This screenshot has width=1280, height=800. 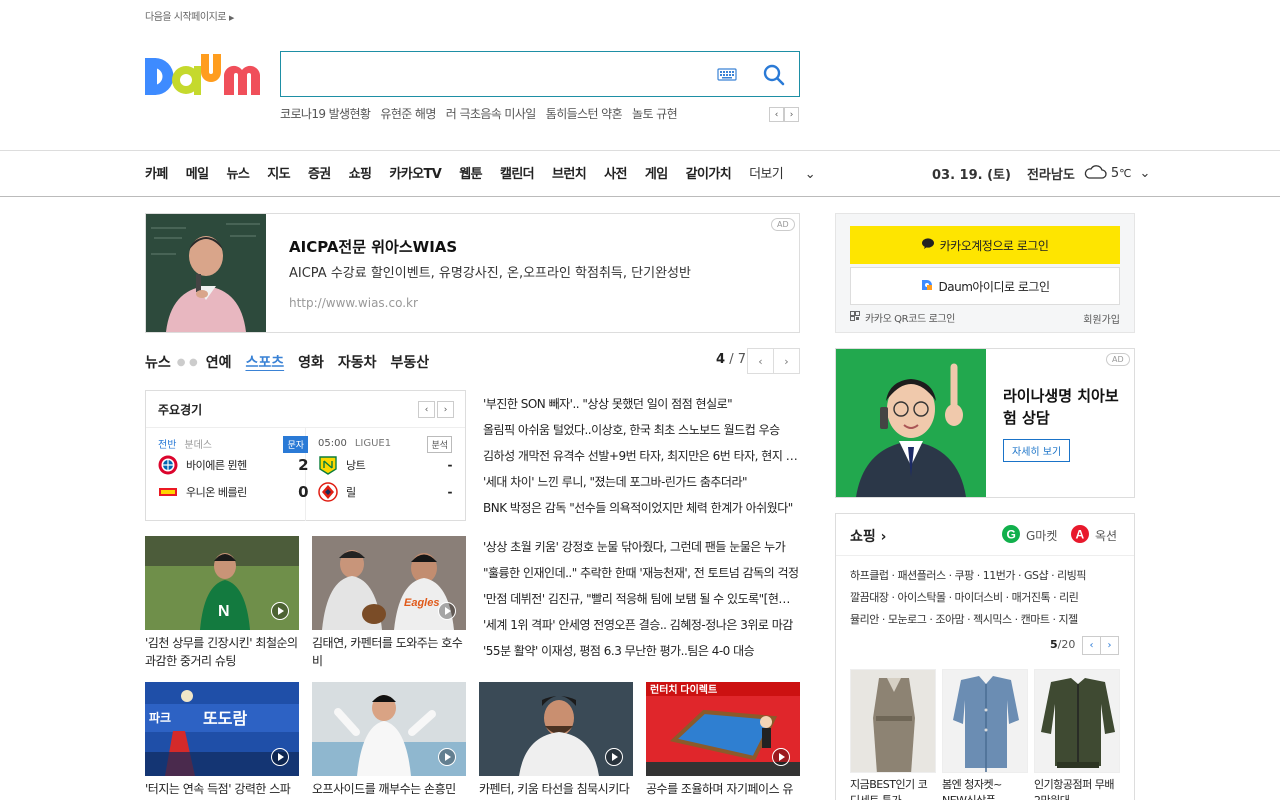 What do you see at coordinates (656, 172) in the screenshot?
I see `nav-item-game: 게임` at bounding box center [656, 172].